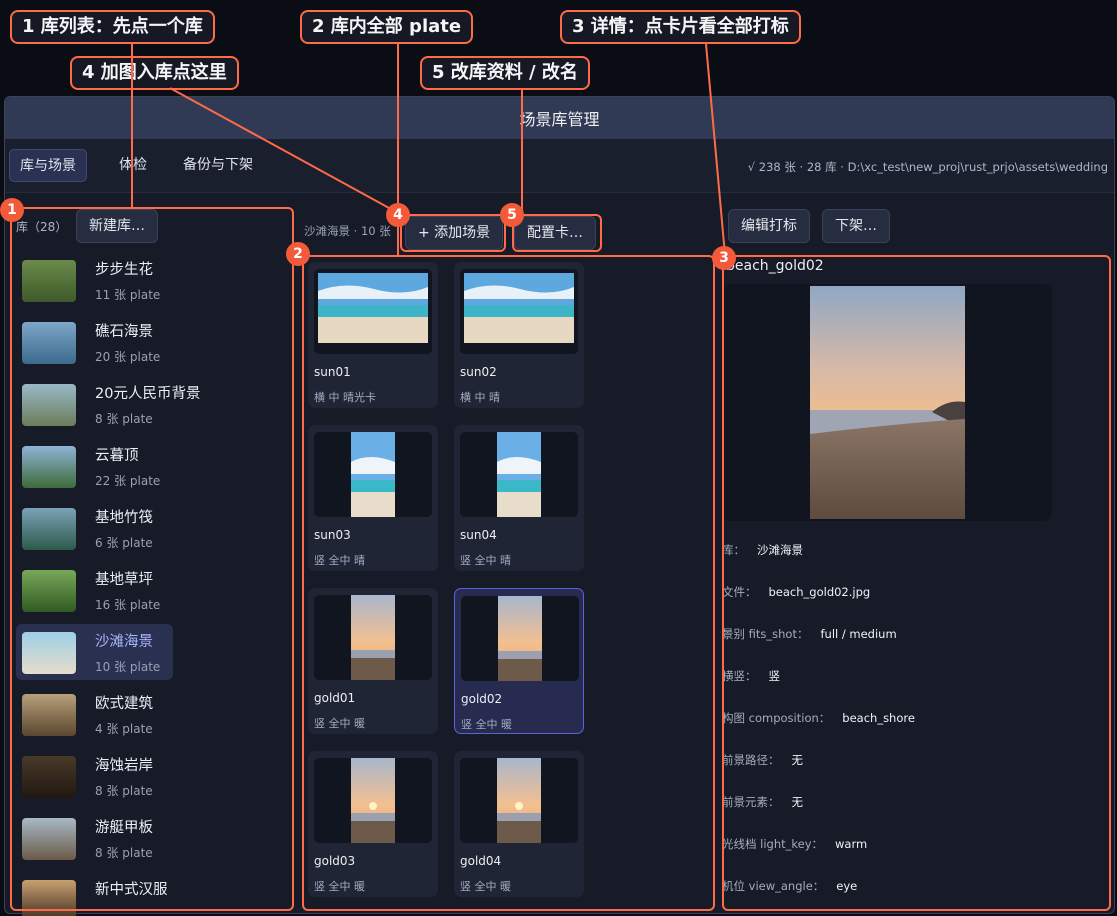 Image resolution: width=1117 pixels, height=916 pixels. I want to click on library-item: 新中式汉服, so click(94, 894).